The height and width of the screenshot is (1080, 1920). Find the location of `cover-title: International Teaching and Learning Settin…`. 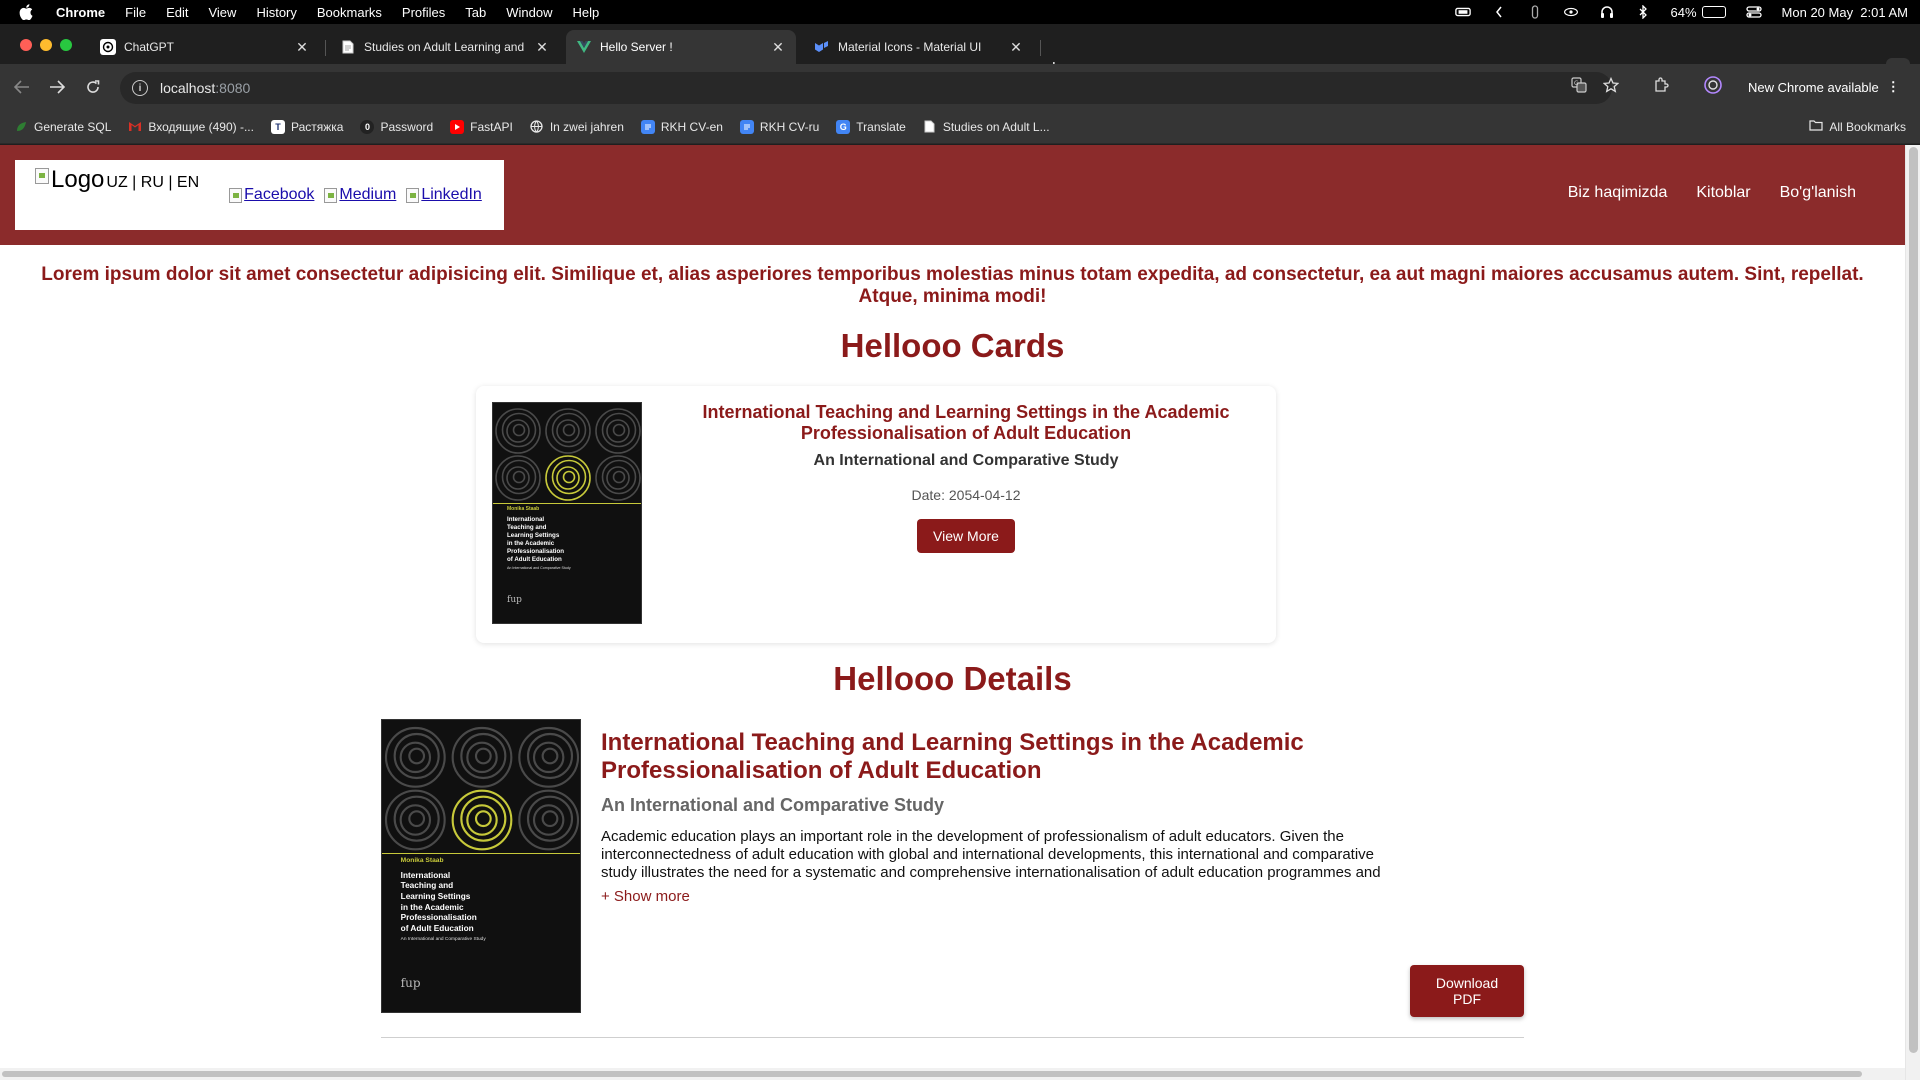

cover-title: International Teaching and Learning Settin… is located at coordinates (536, 539).